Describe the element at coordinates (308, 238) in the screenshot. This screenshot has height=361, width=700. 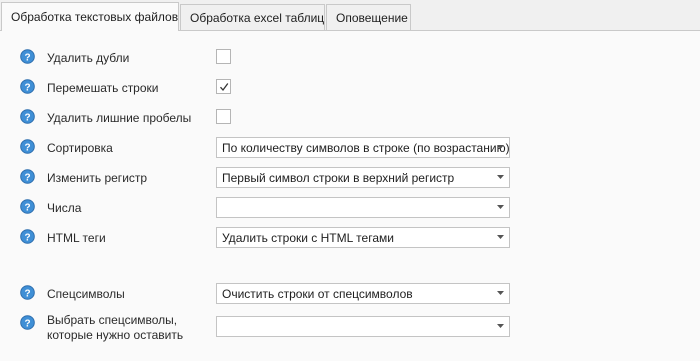
I see `html-tags-value: Удалить строки с HTML тегами` at that location.